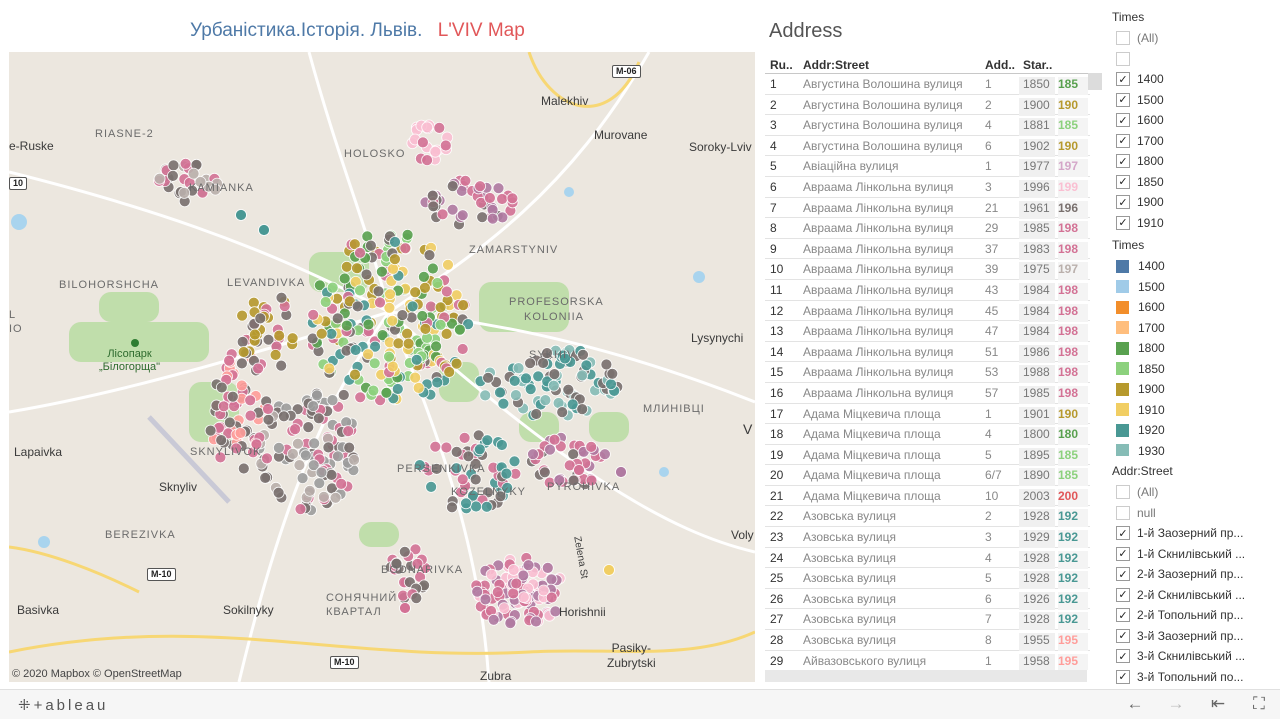  Describe the element at coordinates (1192, 161) in the screenshot. I see `filter-item: ✓ 1800` at that location.